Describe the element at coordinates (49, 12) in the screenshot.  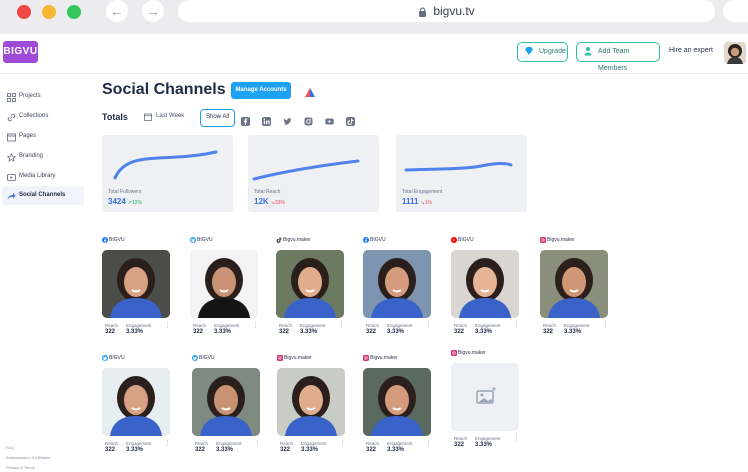
I see `minimize-window-button` at that location.